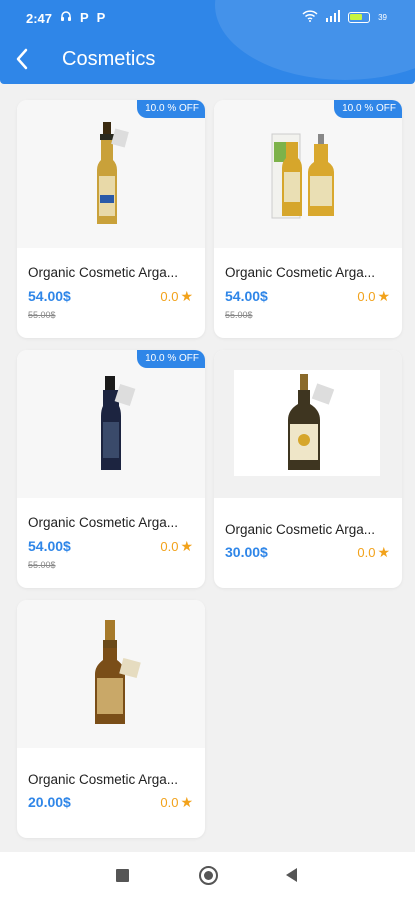 This screenshot has height=900, width=415. Describe the element at coordinates (291, 875) in the screenshot. I see `back-triangle-icon` at that location.